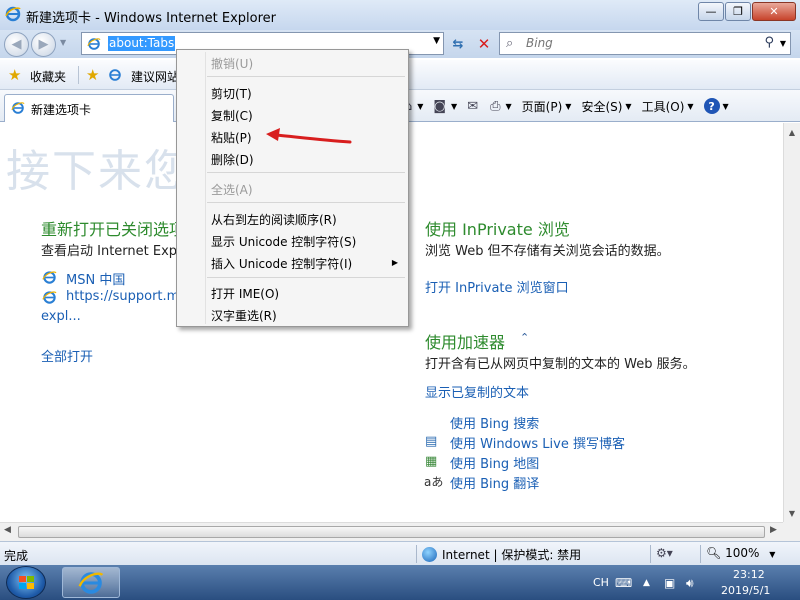  I want to click on print-button: ⎙ ▼, so click(501, 106).